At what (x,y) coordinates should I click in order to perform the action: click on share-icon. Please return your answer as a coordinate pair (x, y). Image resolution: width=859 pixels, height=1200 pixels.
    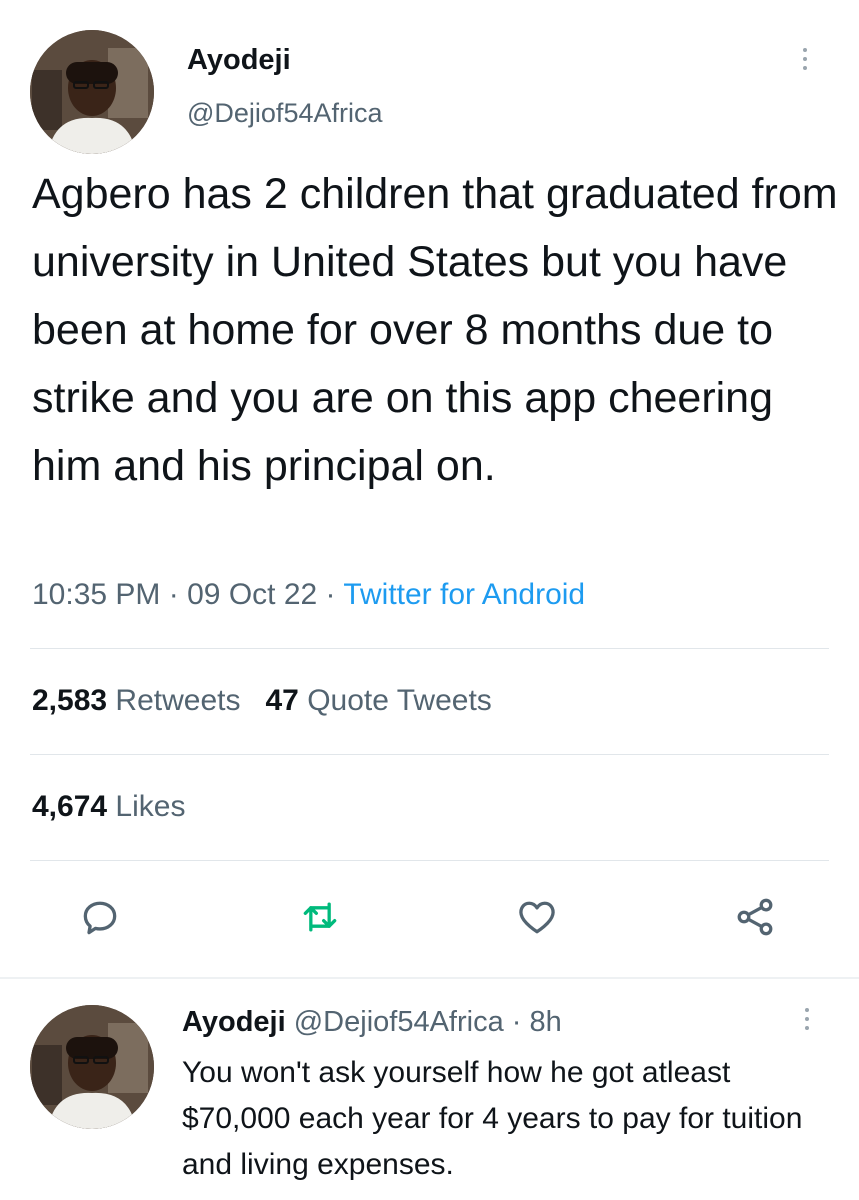
    Looking at the image, I should click on (755, 917).